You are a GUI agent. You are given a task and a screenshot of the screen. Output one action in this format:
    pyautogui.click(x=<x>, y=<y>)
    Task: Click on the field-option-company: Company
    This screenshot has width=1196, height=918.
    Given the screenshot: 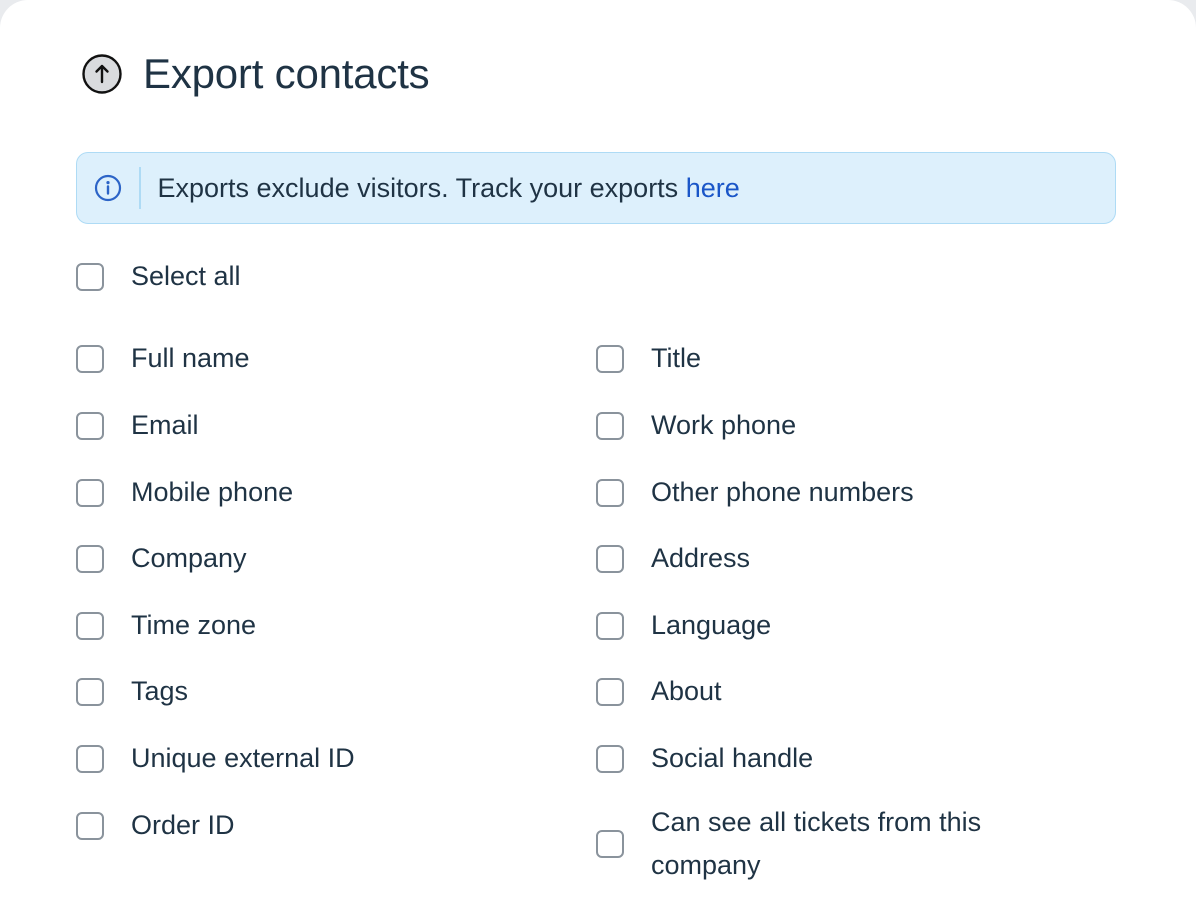 What is the action you would take?
    pyautogui.click(x=161, y=558)
    